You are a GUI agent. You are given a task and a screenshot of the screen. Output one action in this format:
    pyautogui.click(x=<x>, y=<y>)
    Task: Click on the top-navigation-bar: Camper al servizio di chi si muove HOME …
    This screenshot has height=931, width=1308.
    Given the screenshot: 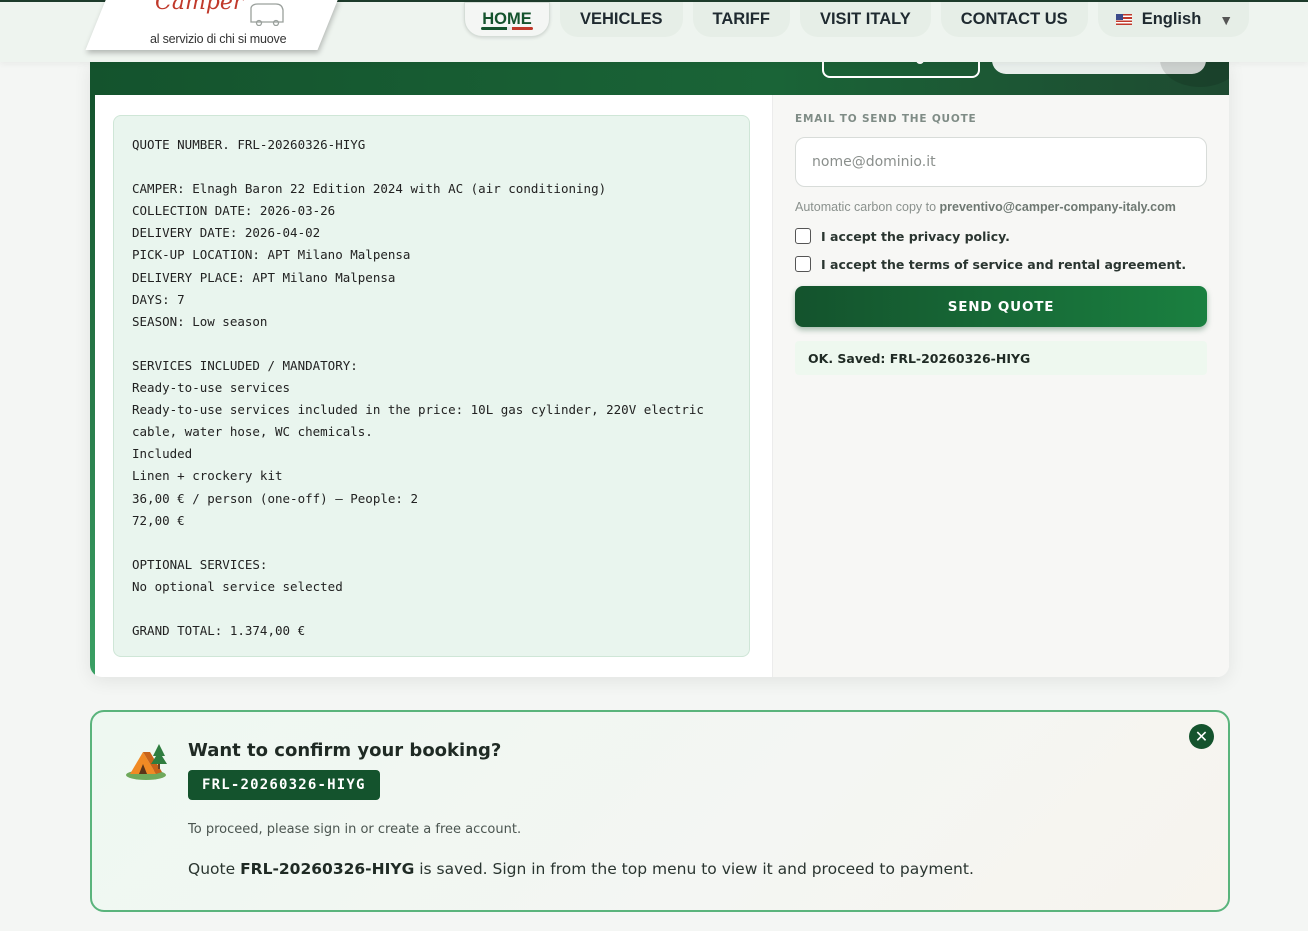 What is the action you would take?
    pyautogui.click(x=654, y=31)
    